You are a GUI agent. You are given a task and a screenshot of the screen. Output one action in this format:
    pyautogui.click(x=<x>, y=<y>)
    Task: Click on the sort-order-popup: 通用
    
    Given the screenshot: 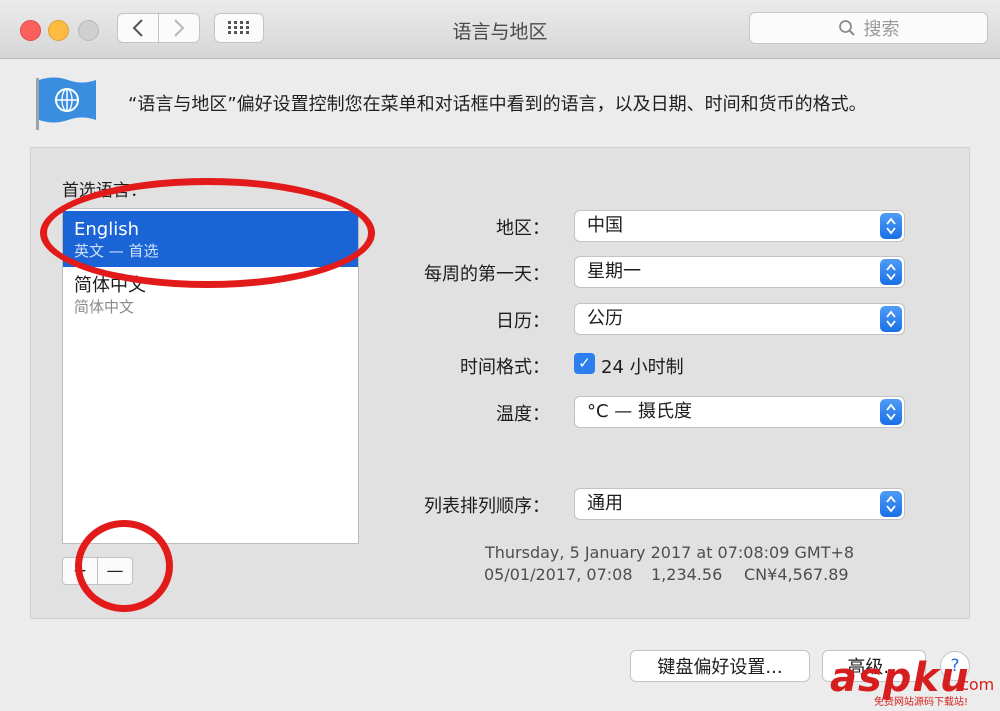 What is the action you would take?
    pyautogui.click(x=739, y=504)
    